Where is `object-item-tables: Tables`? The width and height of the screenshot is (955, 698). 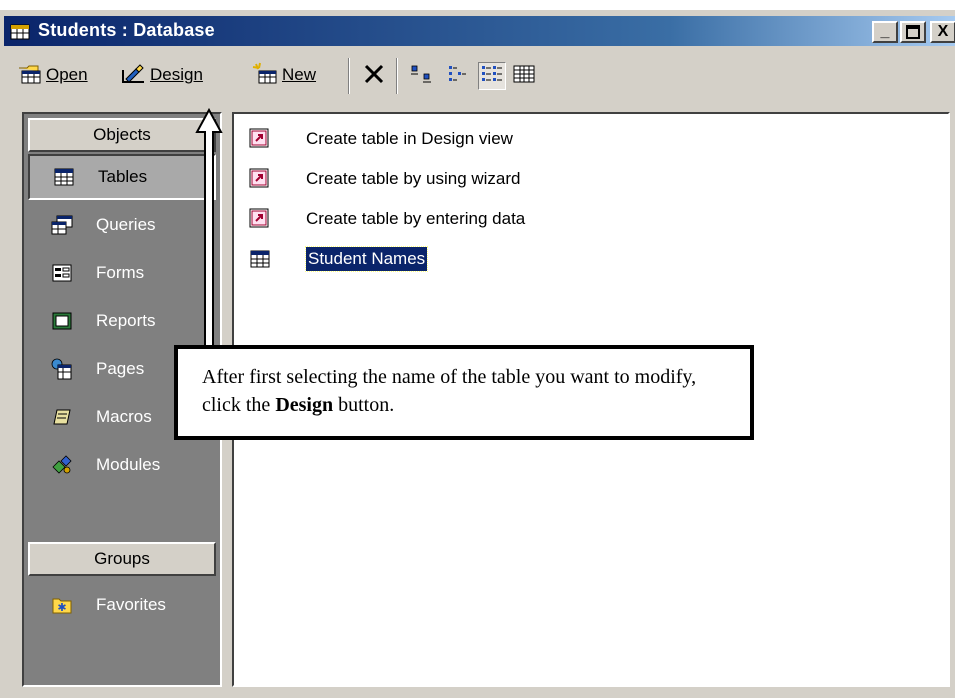
object-item-tables: Tables is located at coordinates (122, 177).